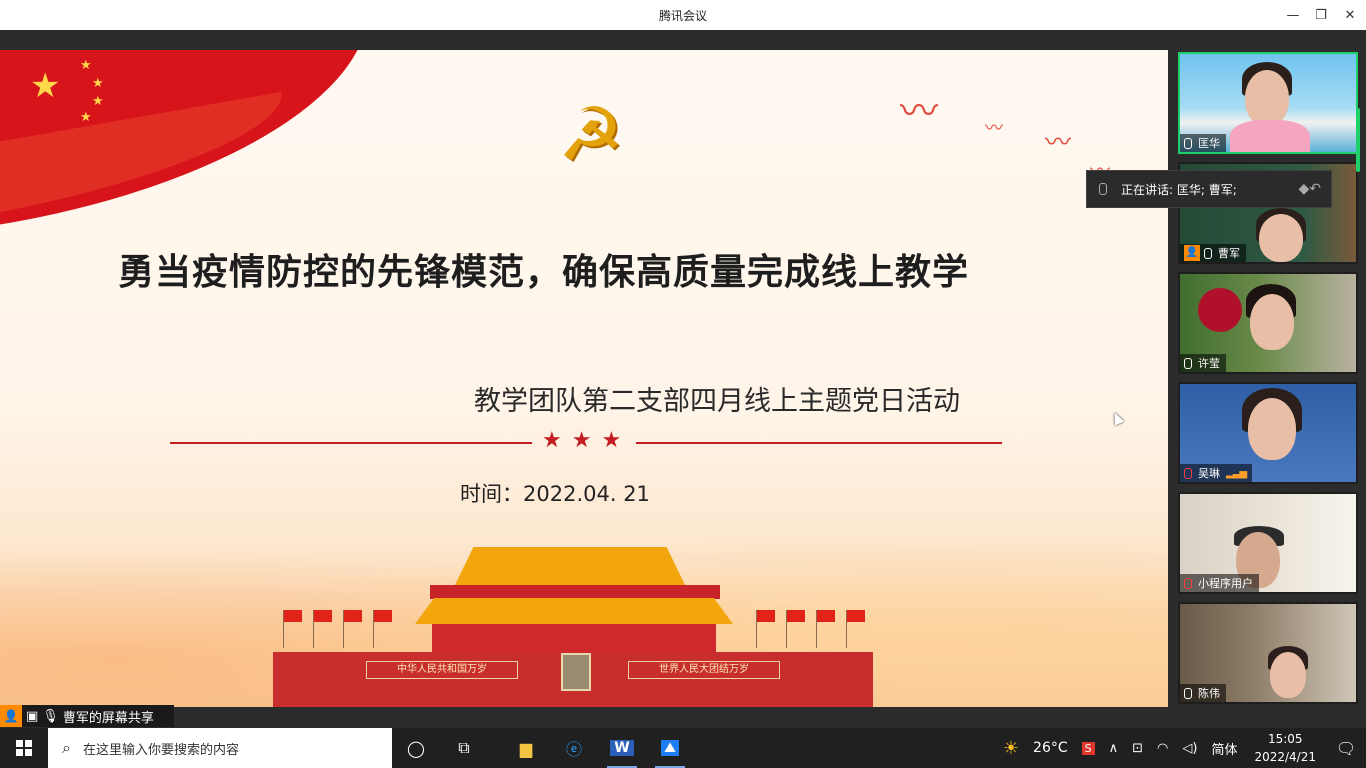 Image resolution: width=1366 pixels, height=768 pixels. Describe the element at coordinates (1088, 748) in the screenshot. I see `sogou-ime-icon: S` at that location.